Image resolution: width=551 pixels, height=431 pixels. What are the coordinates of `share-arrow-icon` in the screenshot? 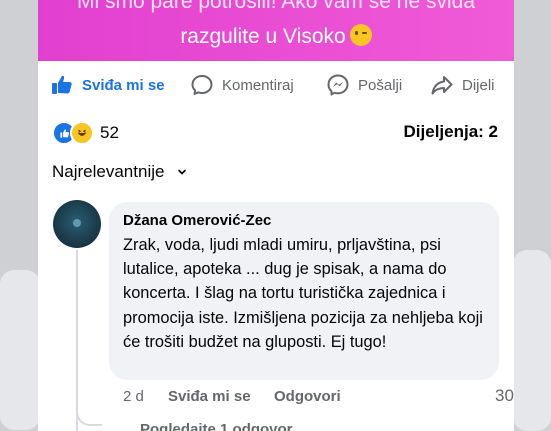 It's located at (442, 85).